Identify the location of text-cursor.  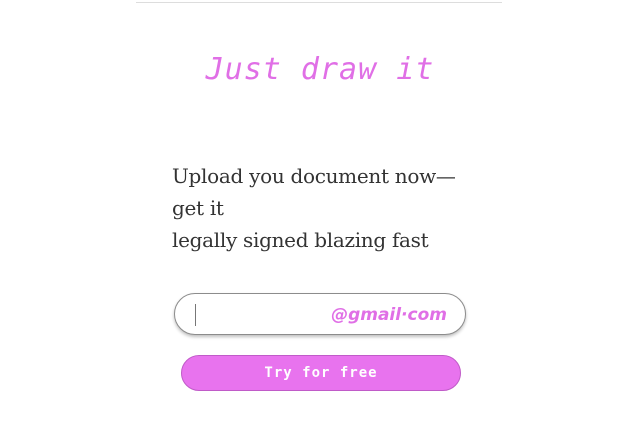
(195, 315).